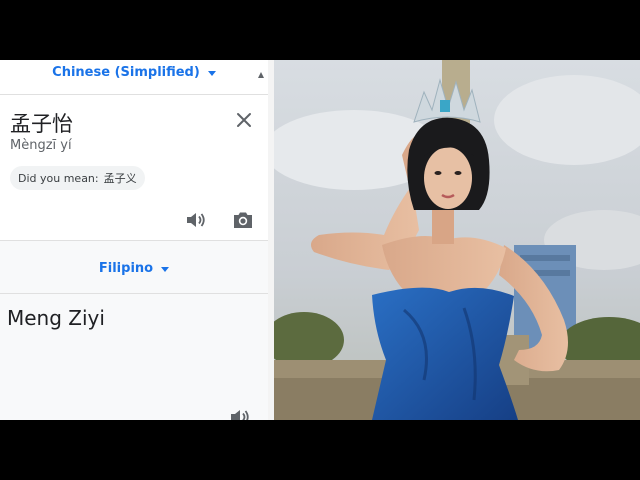 This screenshot has width=640, height=480. Describe the element at coordinates (126, 268) in the screenshot. I see `target-language-label: Filipino` at that location.